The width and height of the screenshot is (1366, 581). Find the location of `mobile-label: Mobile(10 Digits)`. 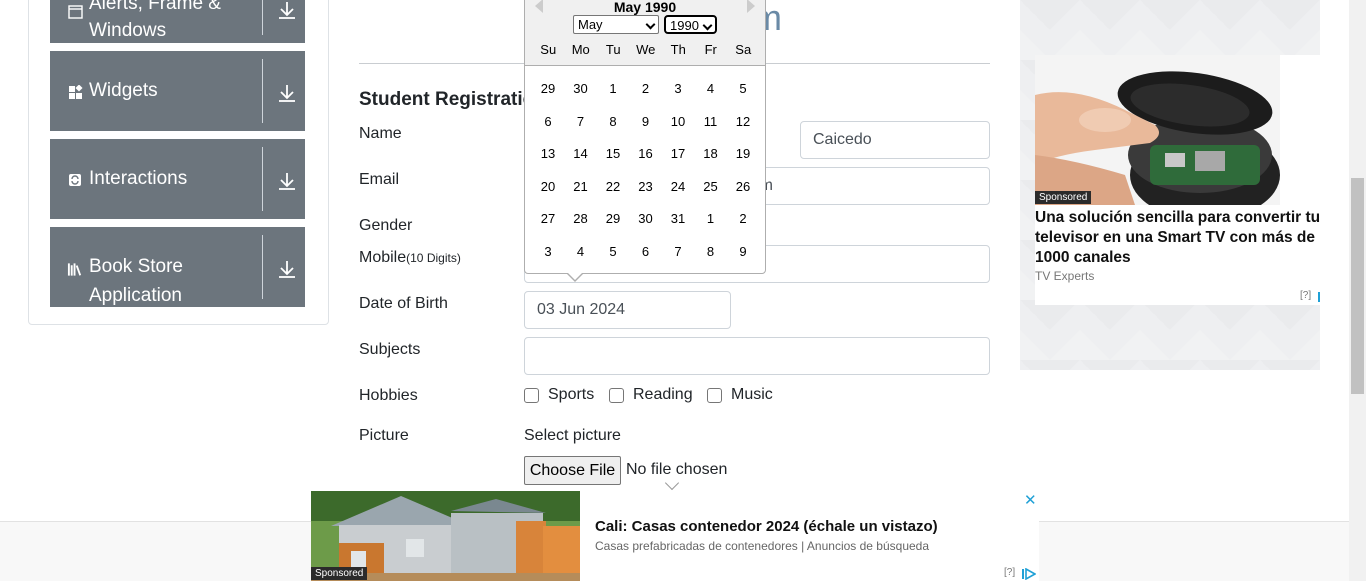

mobile-label: Mobile(10 Digits) is located at coordinates (410, 258).